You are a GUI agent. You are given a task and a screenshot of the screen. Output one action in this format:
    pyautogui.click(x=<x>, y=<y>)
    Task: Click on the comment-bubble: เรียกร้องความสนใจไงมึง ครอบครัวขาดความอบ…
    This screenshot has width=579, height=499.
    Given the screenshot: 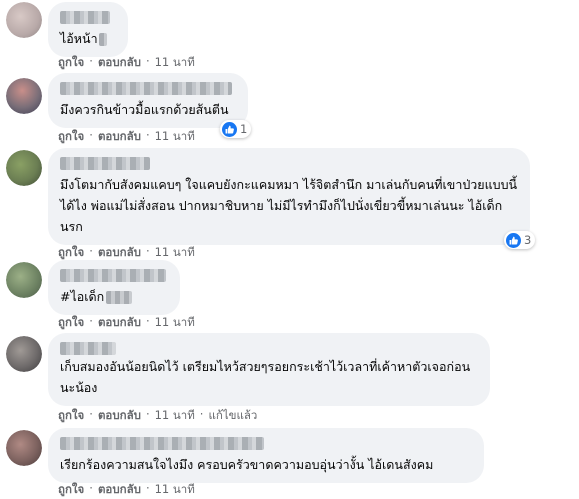 What is the action you would take?
    pyautogui.click(x=266, y=455)
    